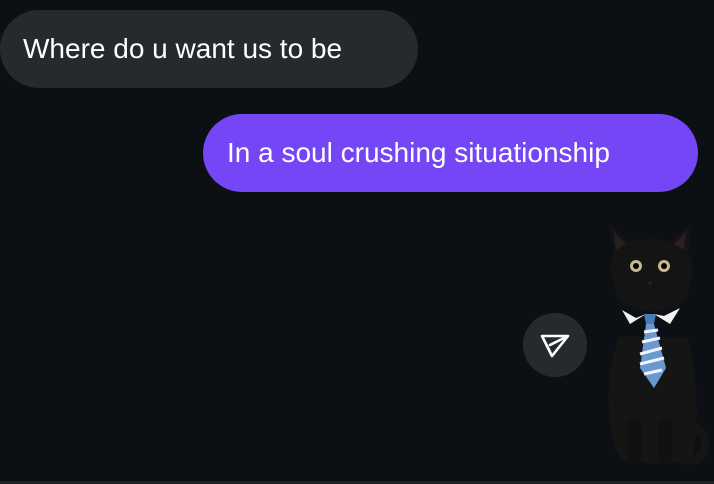  Describe the element at coordinates (183, 48) in the screenshot. I see `message-text: Where do u want us to be` at that location.